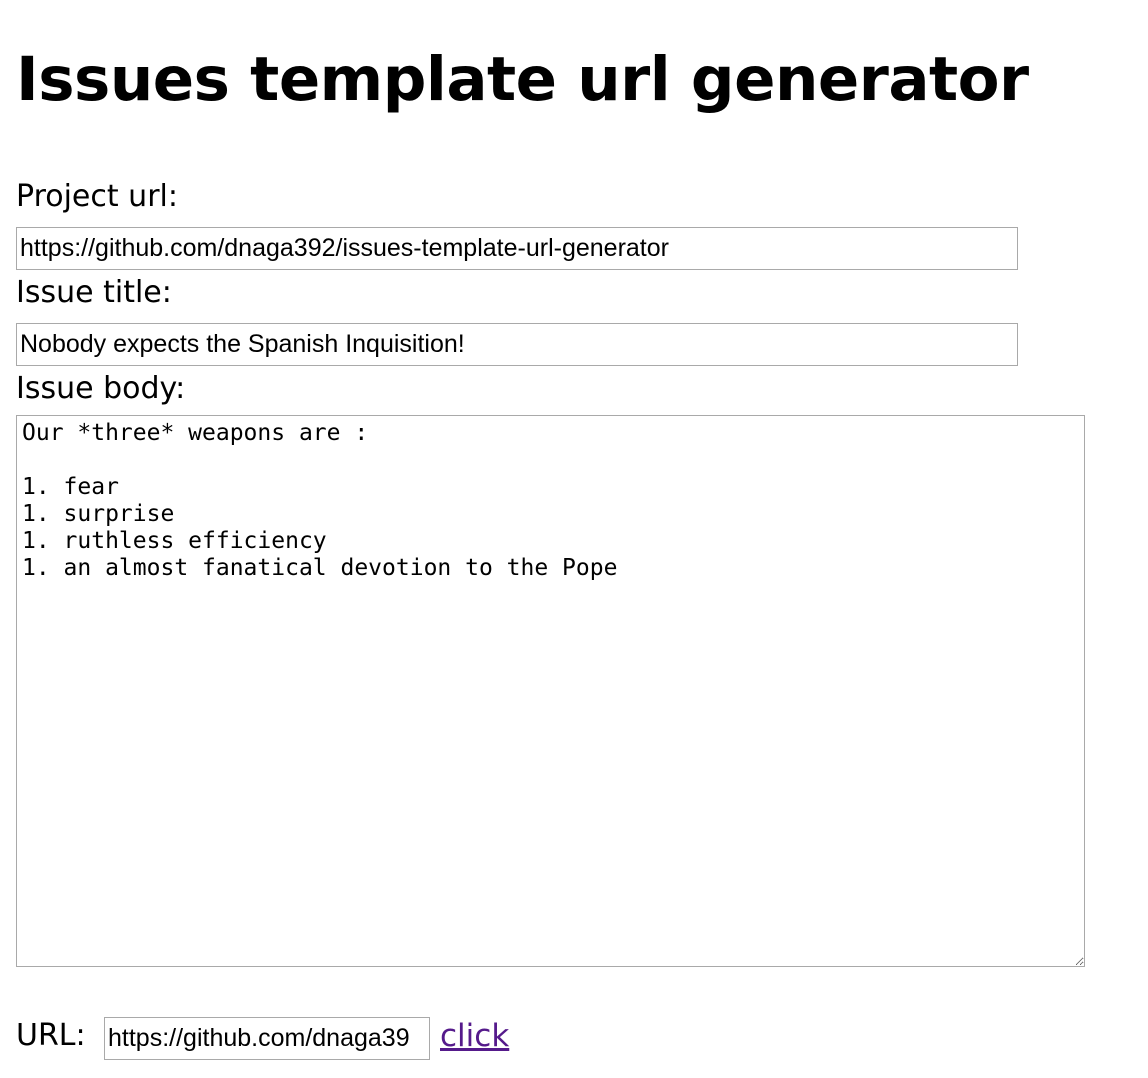 Image resolution: width=1148 pixels, height=1078 pixels. I want to click on issue-body-label: Issue body:, so click(101, 388).